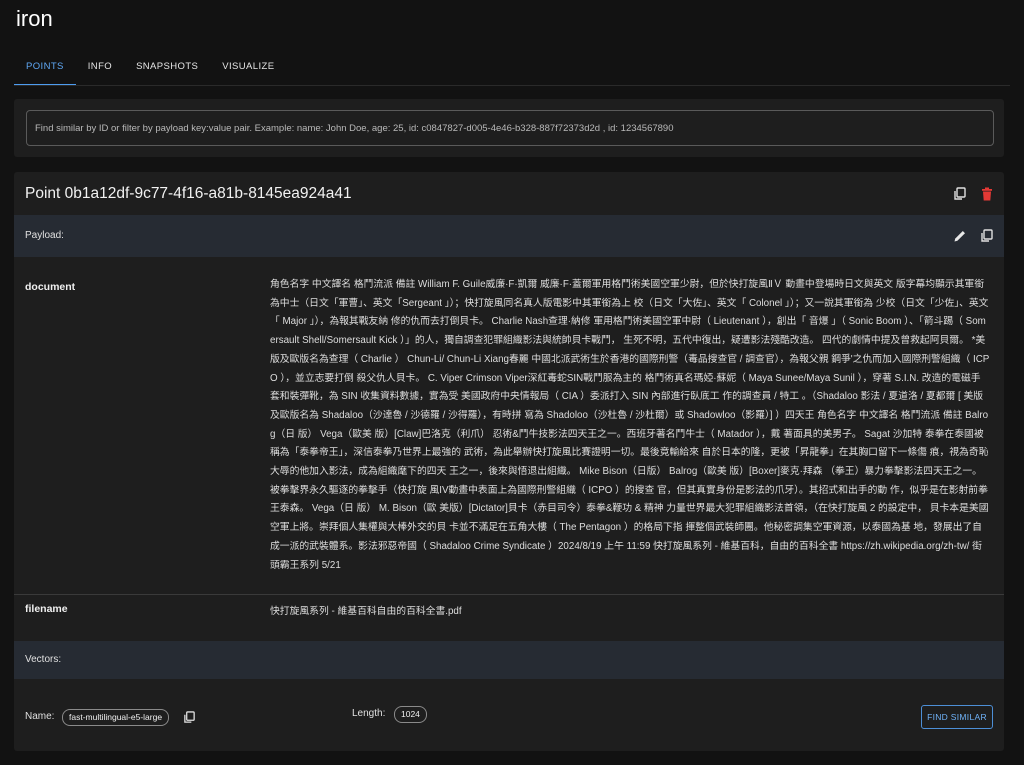 Image resolution: width=1024 pixels, height=765 pixels. What do you see at coordinates (44, 235) in the screenshot?
I see `payload-label: Payload:` at bounding box center [44, 235].